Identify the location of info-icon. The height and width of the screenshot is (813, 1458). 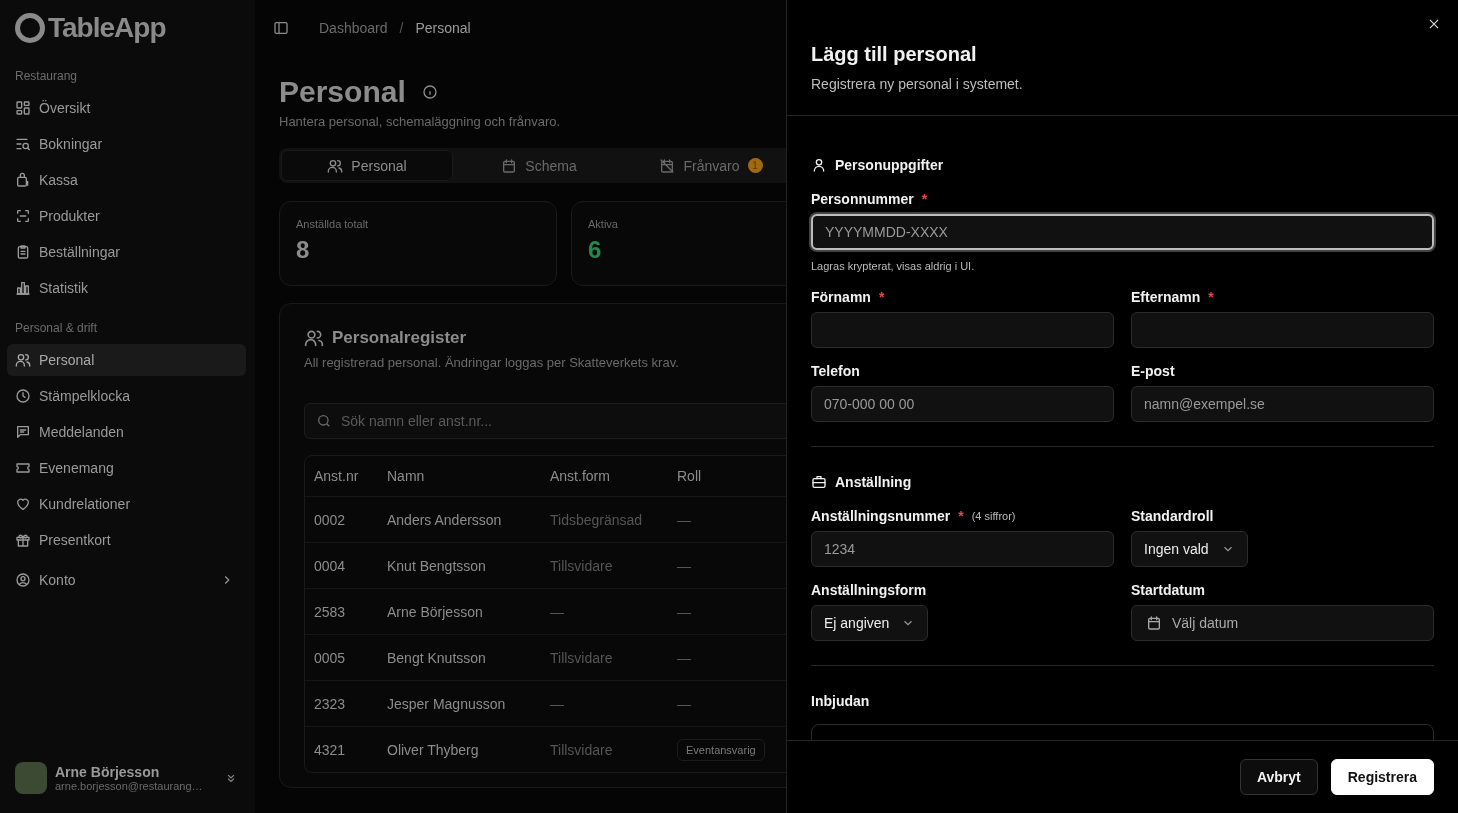
(429, 92).